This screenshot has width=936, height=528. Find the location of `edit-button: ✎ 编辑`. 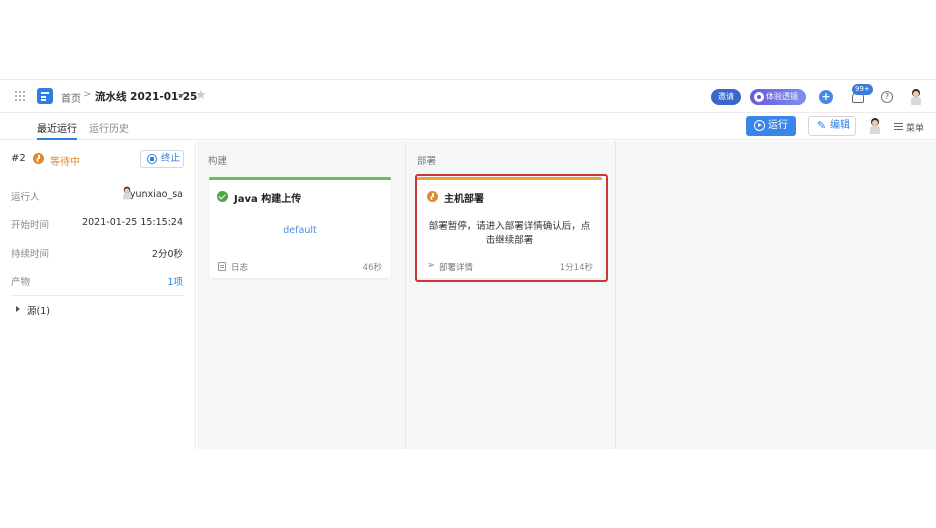

edit-button: ✎ 编辑 is located at coordinates (832, 126).